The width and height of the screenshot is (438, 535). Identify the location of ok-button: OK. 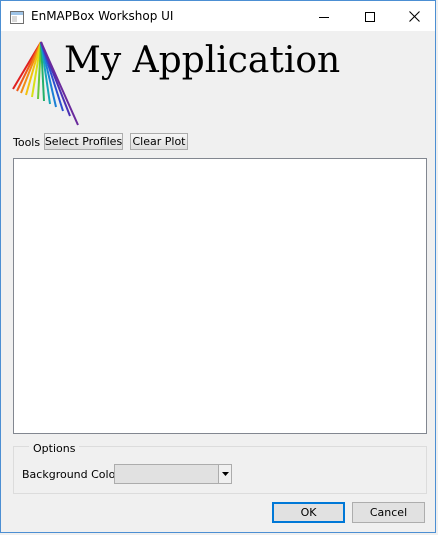
(308, 512).